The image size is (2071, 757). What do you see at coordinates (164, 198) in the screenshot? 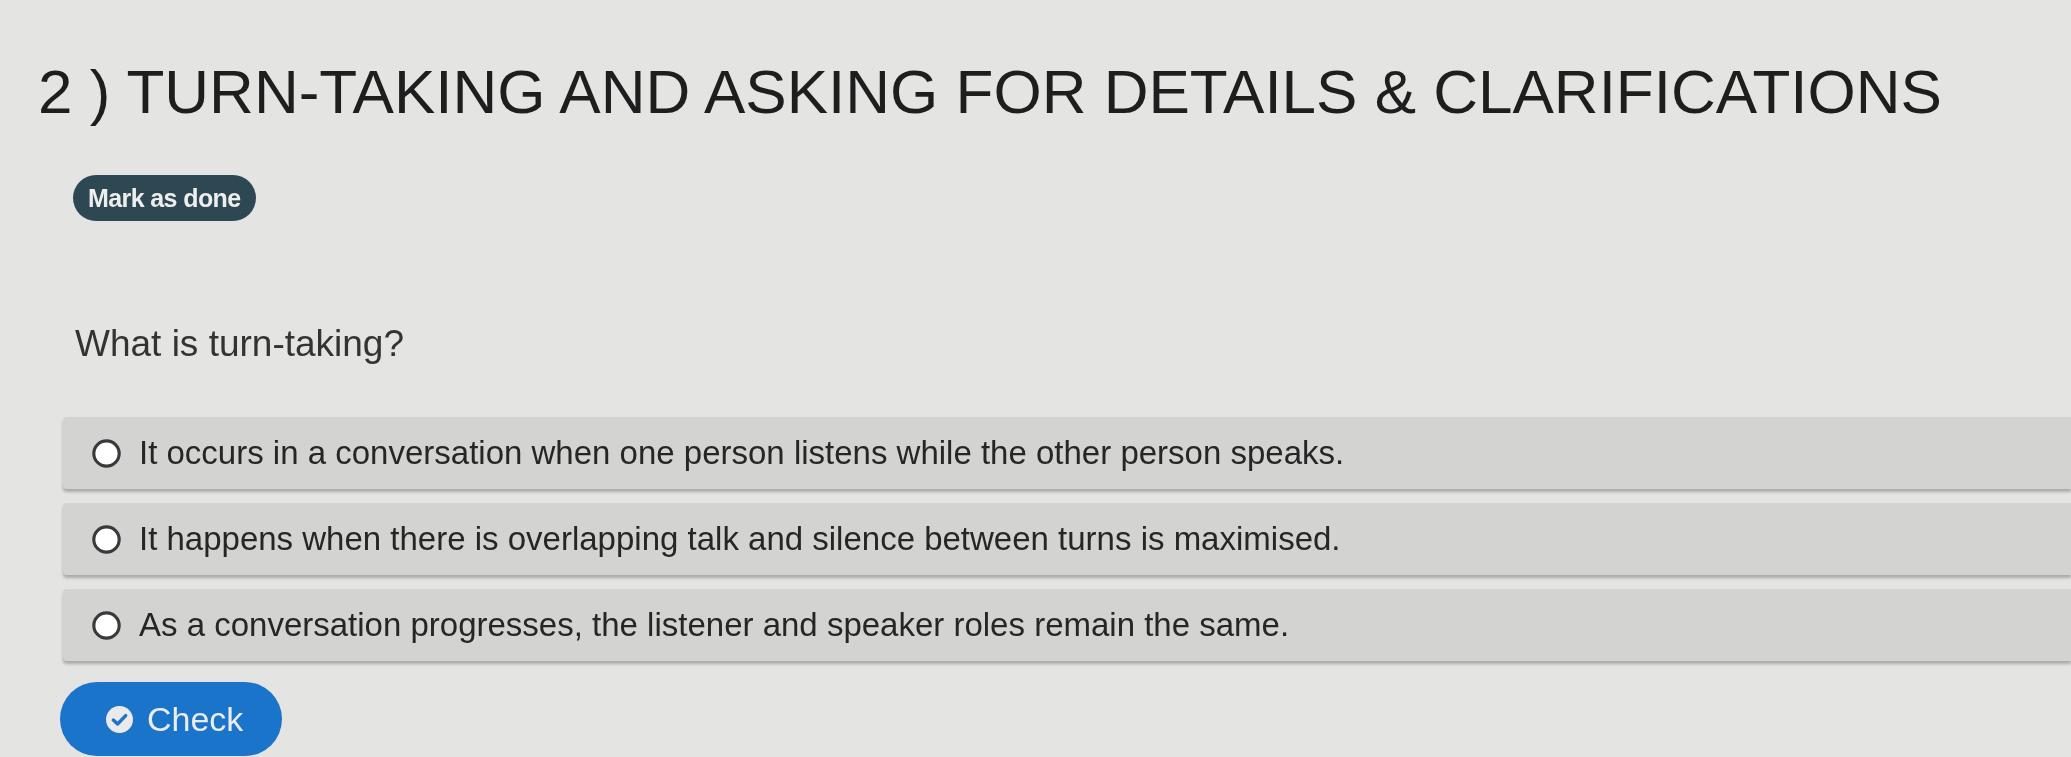
I see `mark-as-done-button: Mark as done` at bounding box center [164, 198].